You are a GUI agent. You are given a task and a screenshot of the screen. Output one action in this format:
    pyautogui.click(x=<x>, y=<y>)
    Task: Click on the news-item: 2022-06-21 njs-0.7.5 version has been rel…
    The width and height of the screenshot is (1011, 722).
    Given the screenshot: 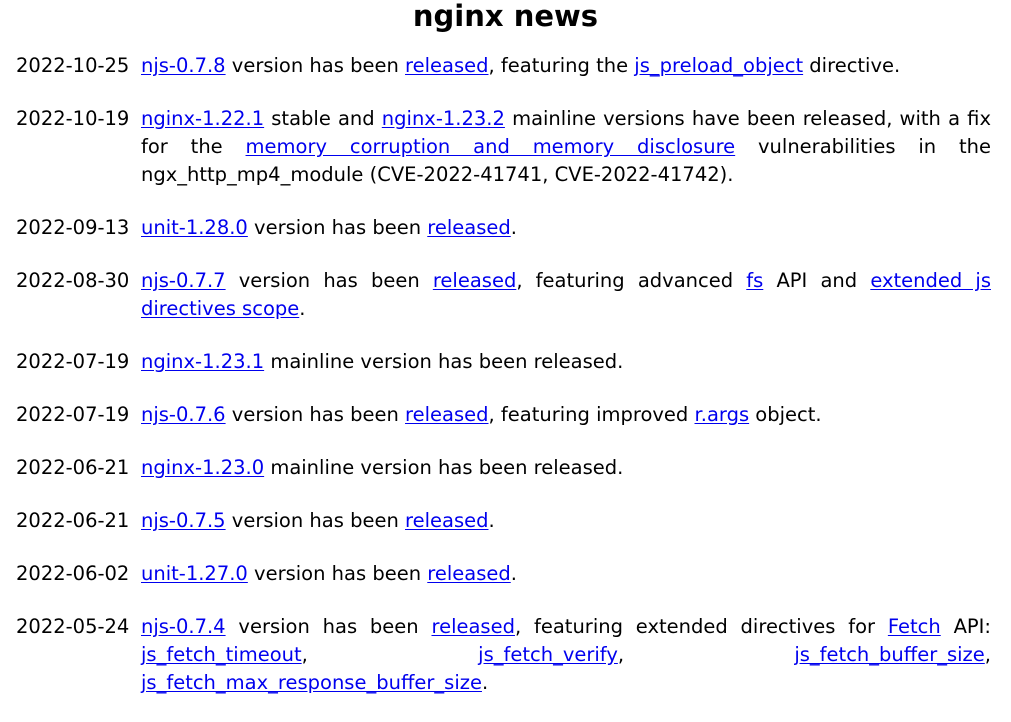 What is the action you would take?
    pyautogui.click(x=503, y=533)
    